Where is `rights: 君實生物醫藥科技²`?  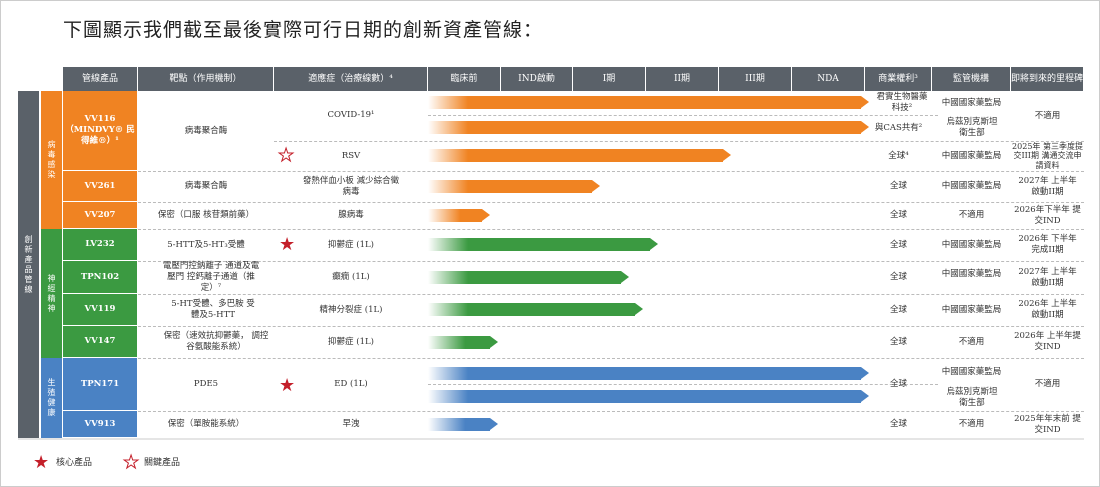
rights: 君實生物醫藥科技² is located at coordinates (902, 102).